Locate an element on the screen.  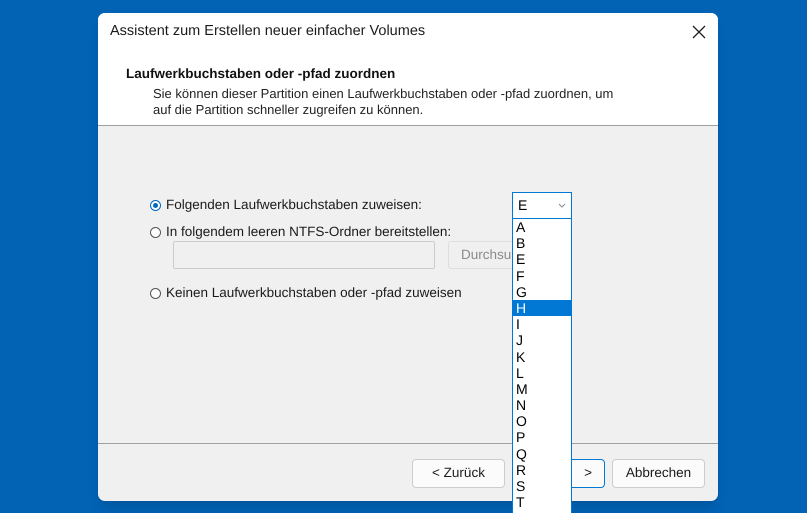
dropdown-option: P is located at coordinates (542, 437).